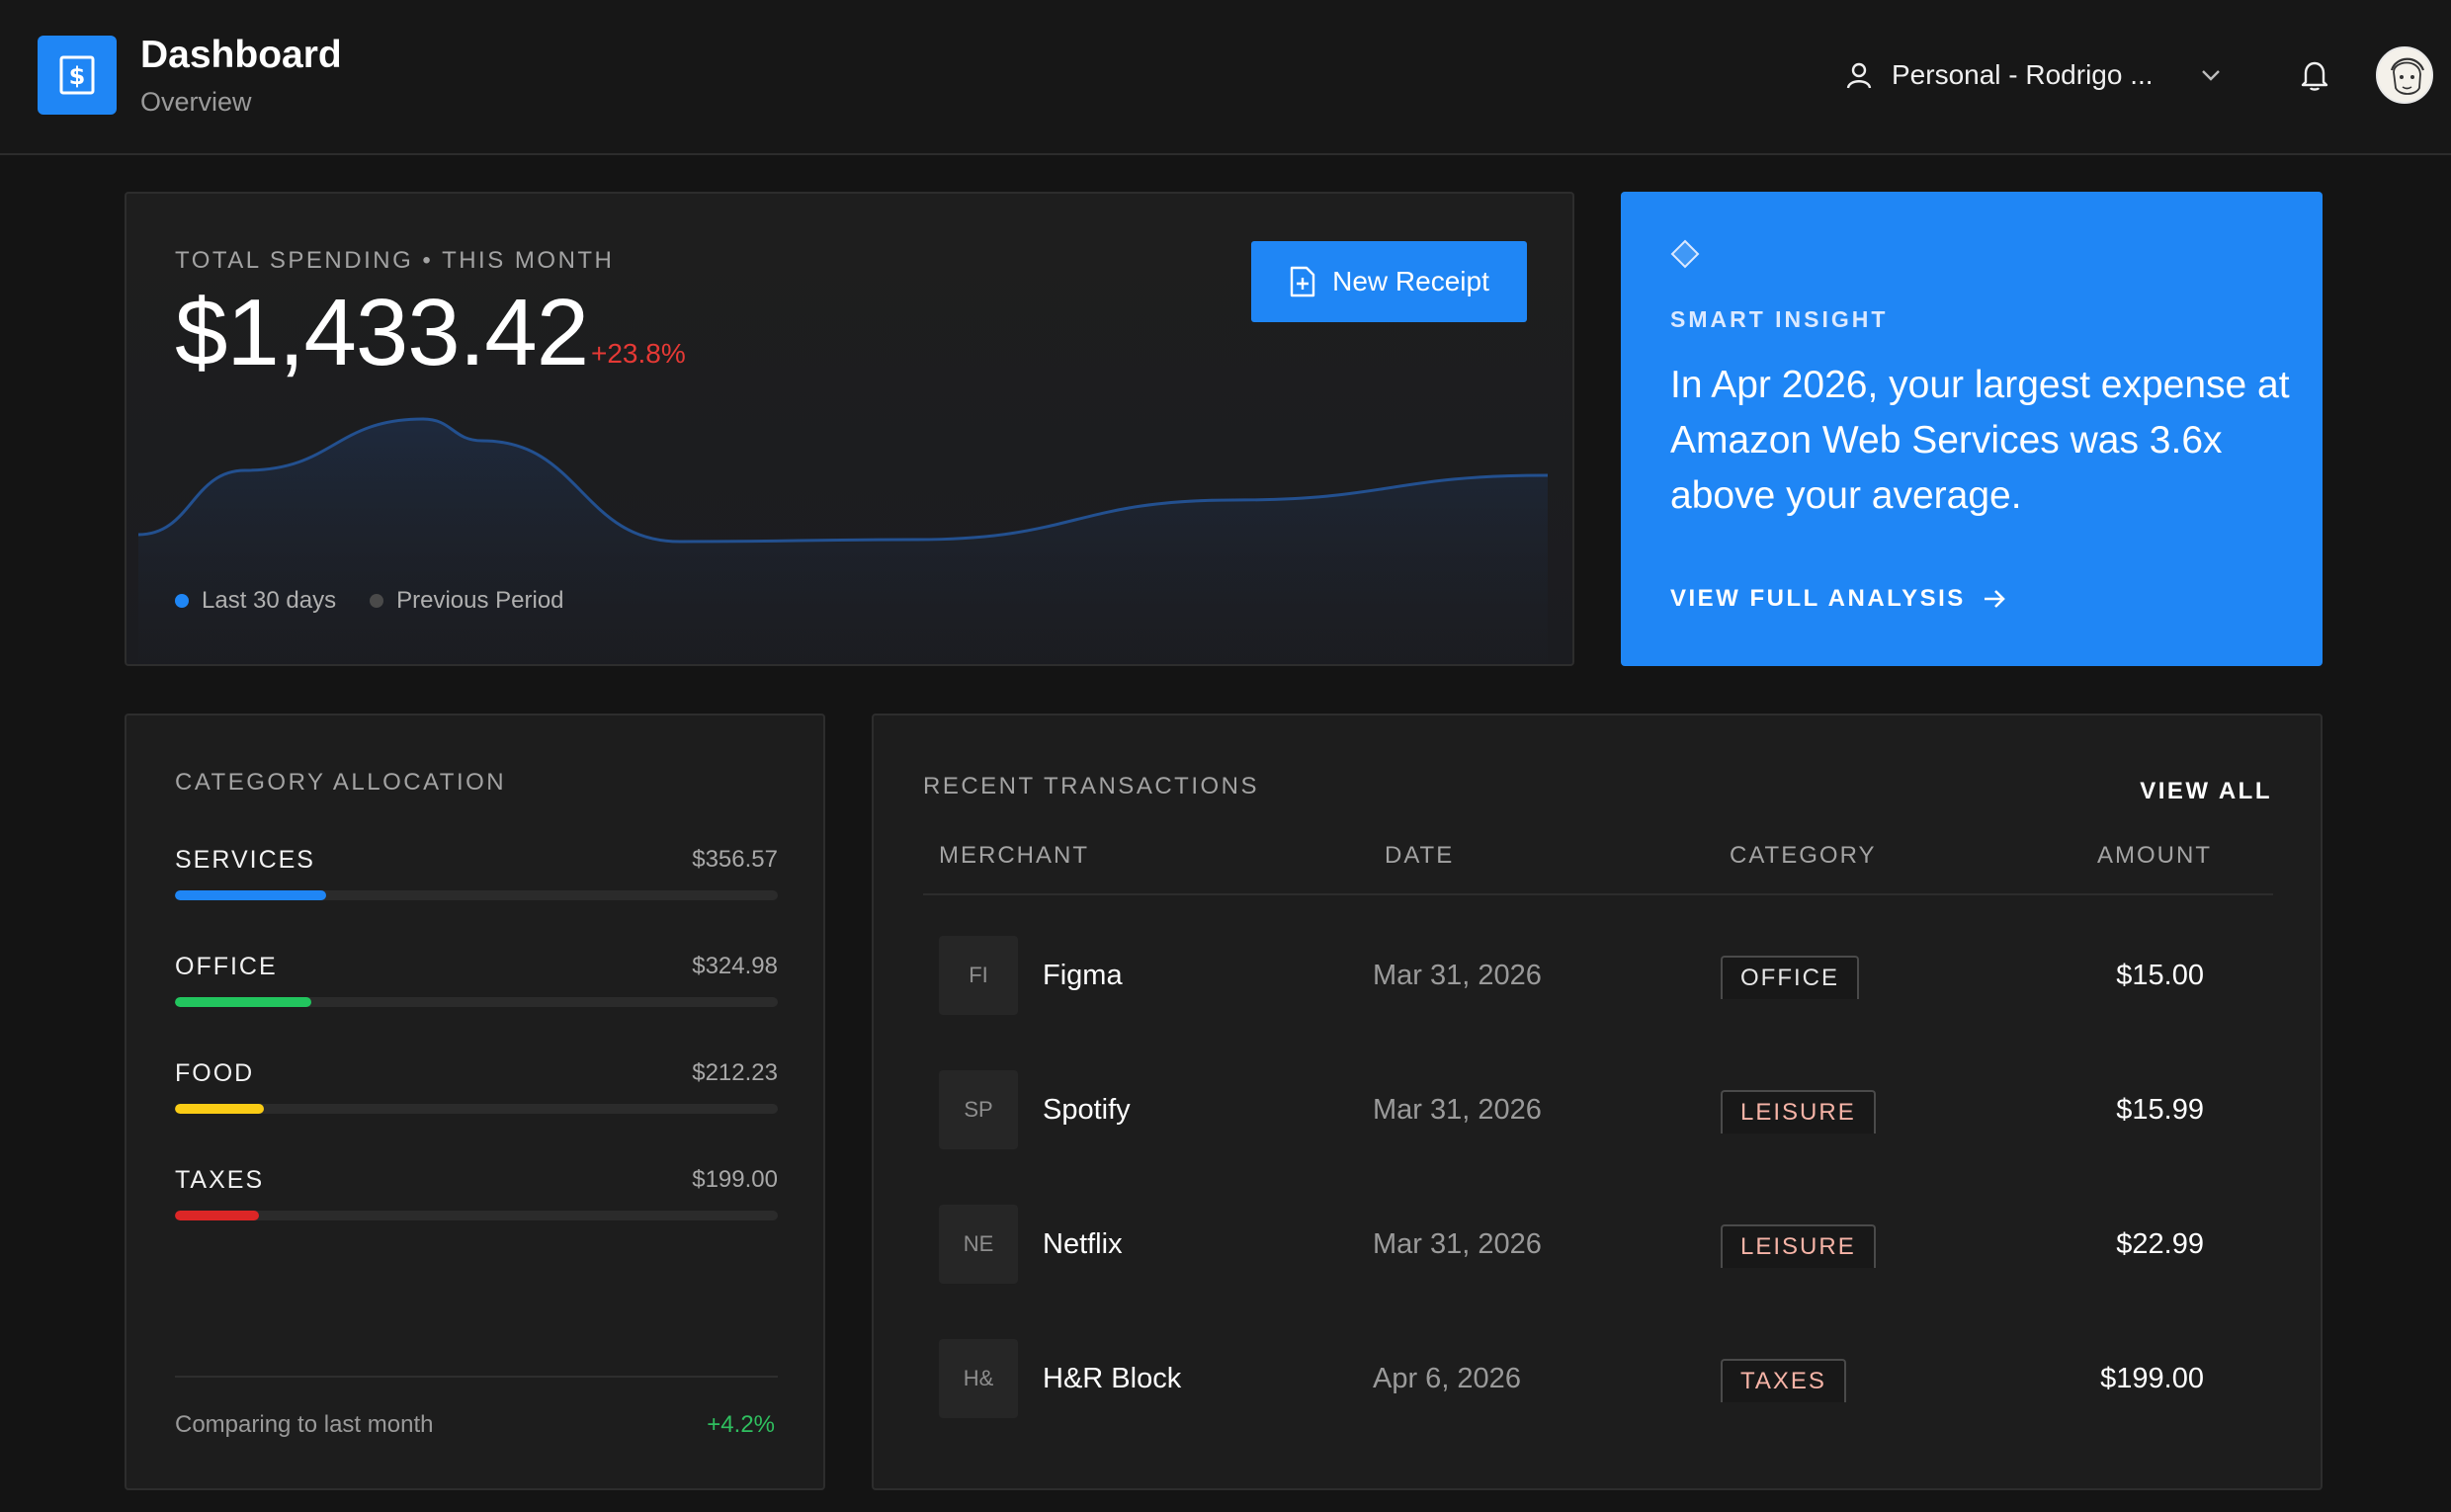 This screenshot has height=1512, width=2451. Describe the element at coordinates (2152, 1378) in the screenshot. I see `transaction-amount: $199.00` at that location.